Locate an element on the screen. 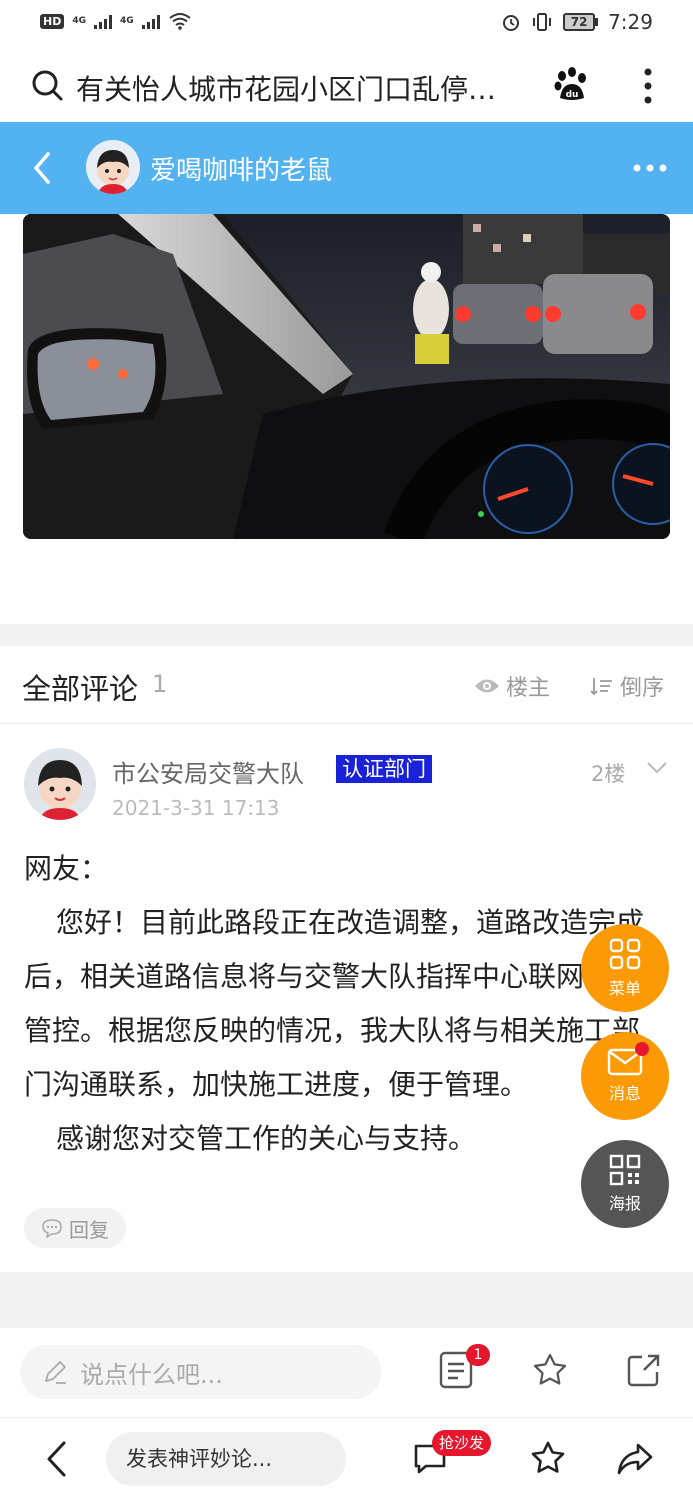 The image size is (693, 1500). svg-text: du is located at coordinates (572, 95).